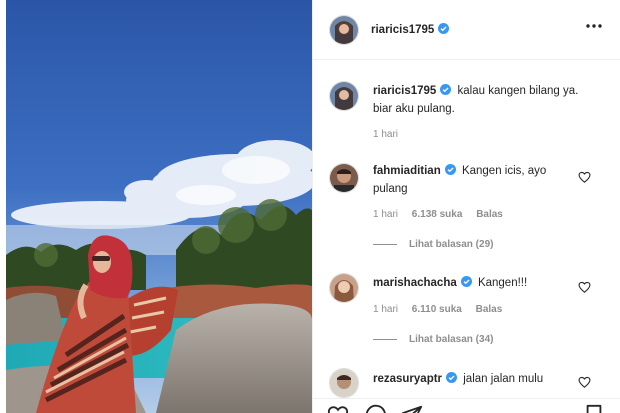  Describe the element at coordinates (415, 283) in the screenshot. I see `comment-username: marishachacha` at that location.